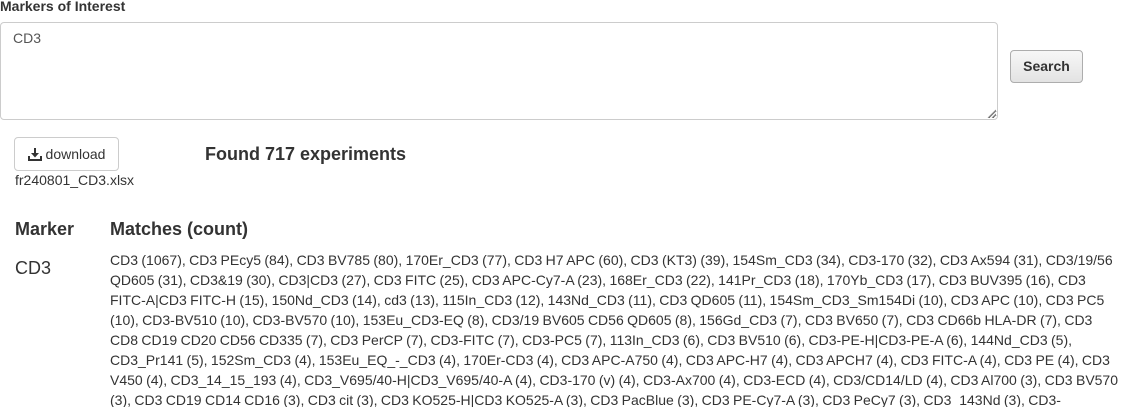 The height and width of the screenshot is (407, 1123). What do you see at coordinates (75, 154) in the screenshot?
I see `download-button-label: download` at bounding box center [75, 154].